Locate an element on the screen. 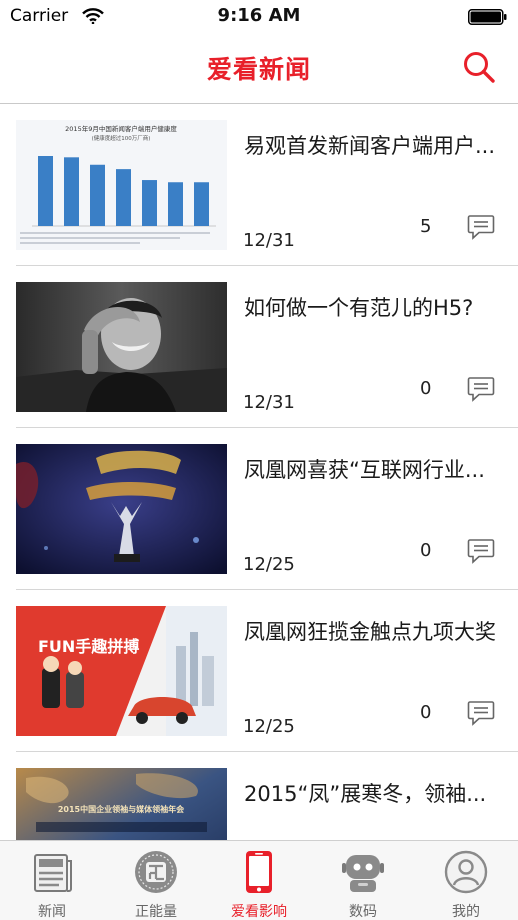 This screenshot has width=518, height=920. chart-subheading: (健康度超过100万厂商) is located at coordinates (121, 138).